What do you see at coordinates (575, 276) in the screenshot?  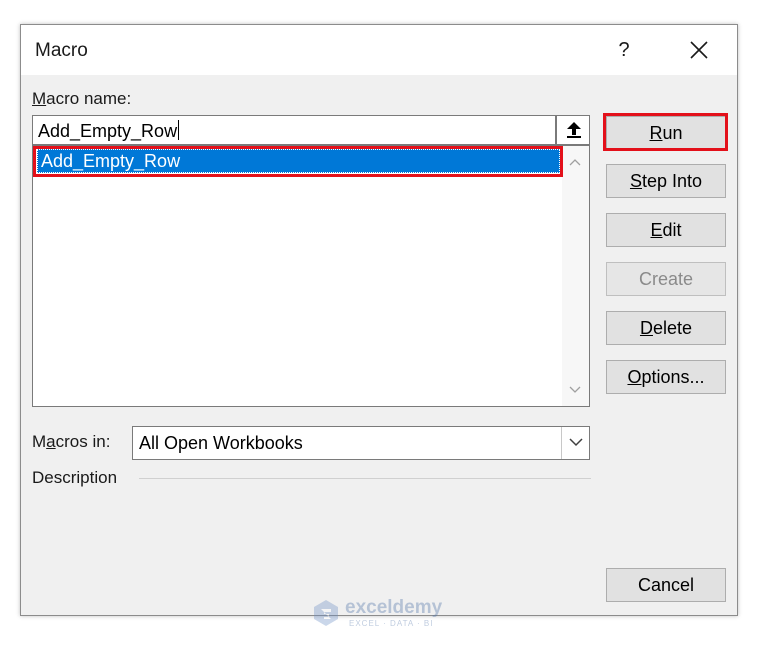 I see `list-scrollbar` at bounding box center [575, 276].